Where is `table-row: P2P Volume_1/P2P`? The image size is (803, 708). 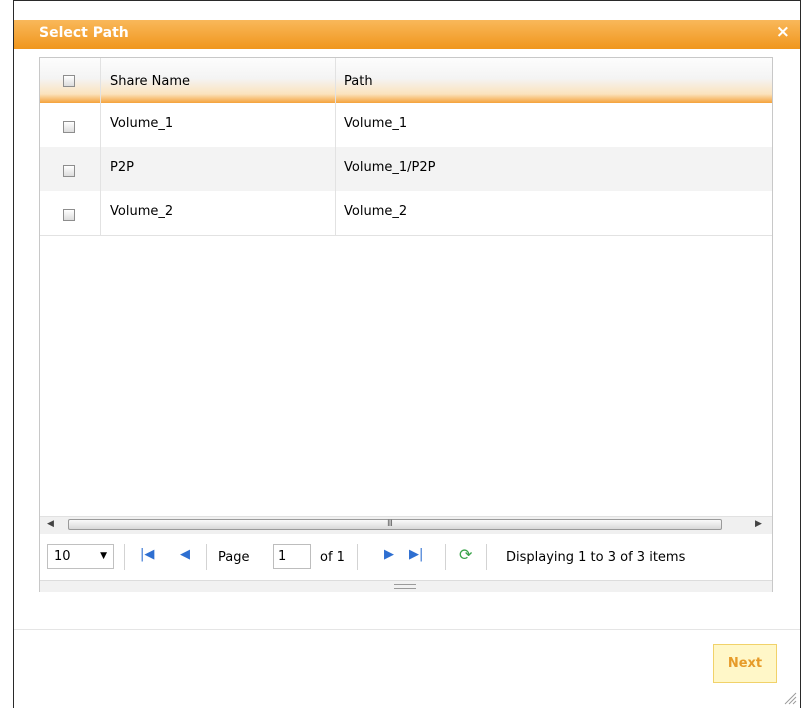
table-row: P2P Volume_1/P2P is located at coordinates (406, 169).